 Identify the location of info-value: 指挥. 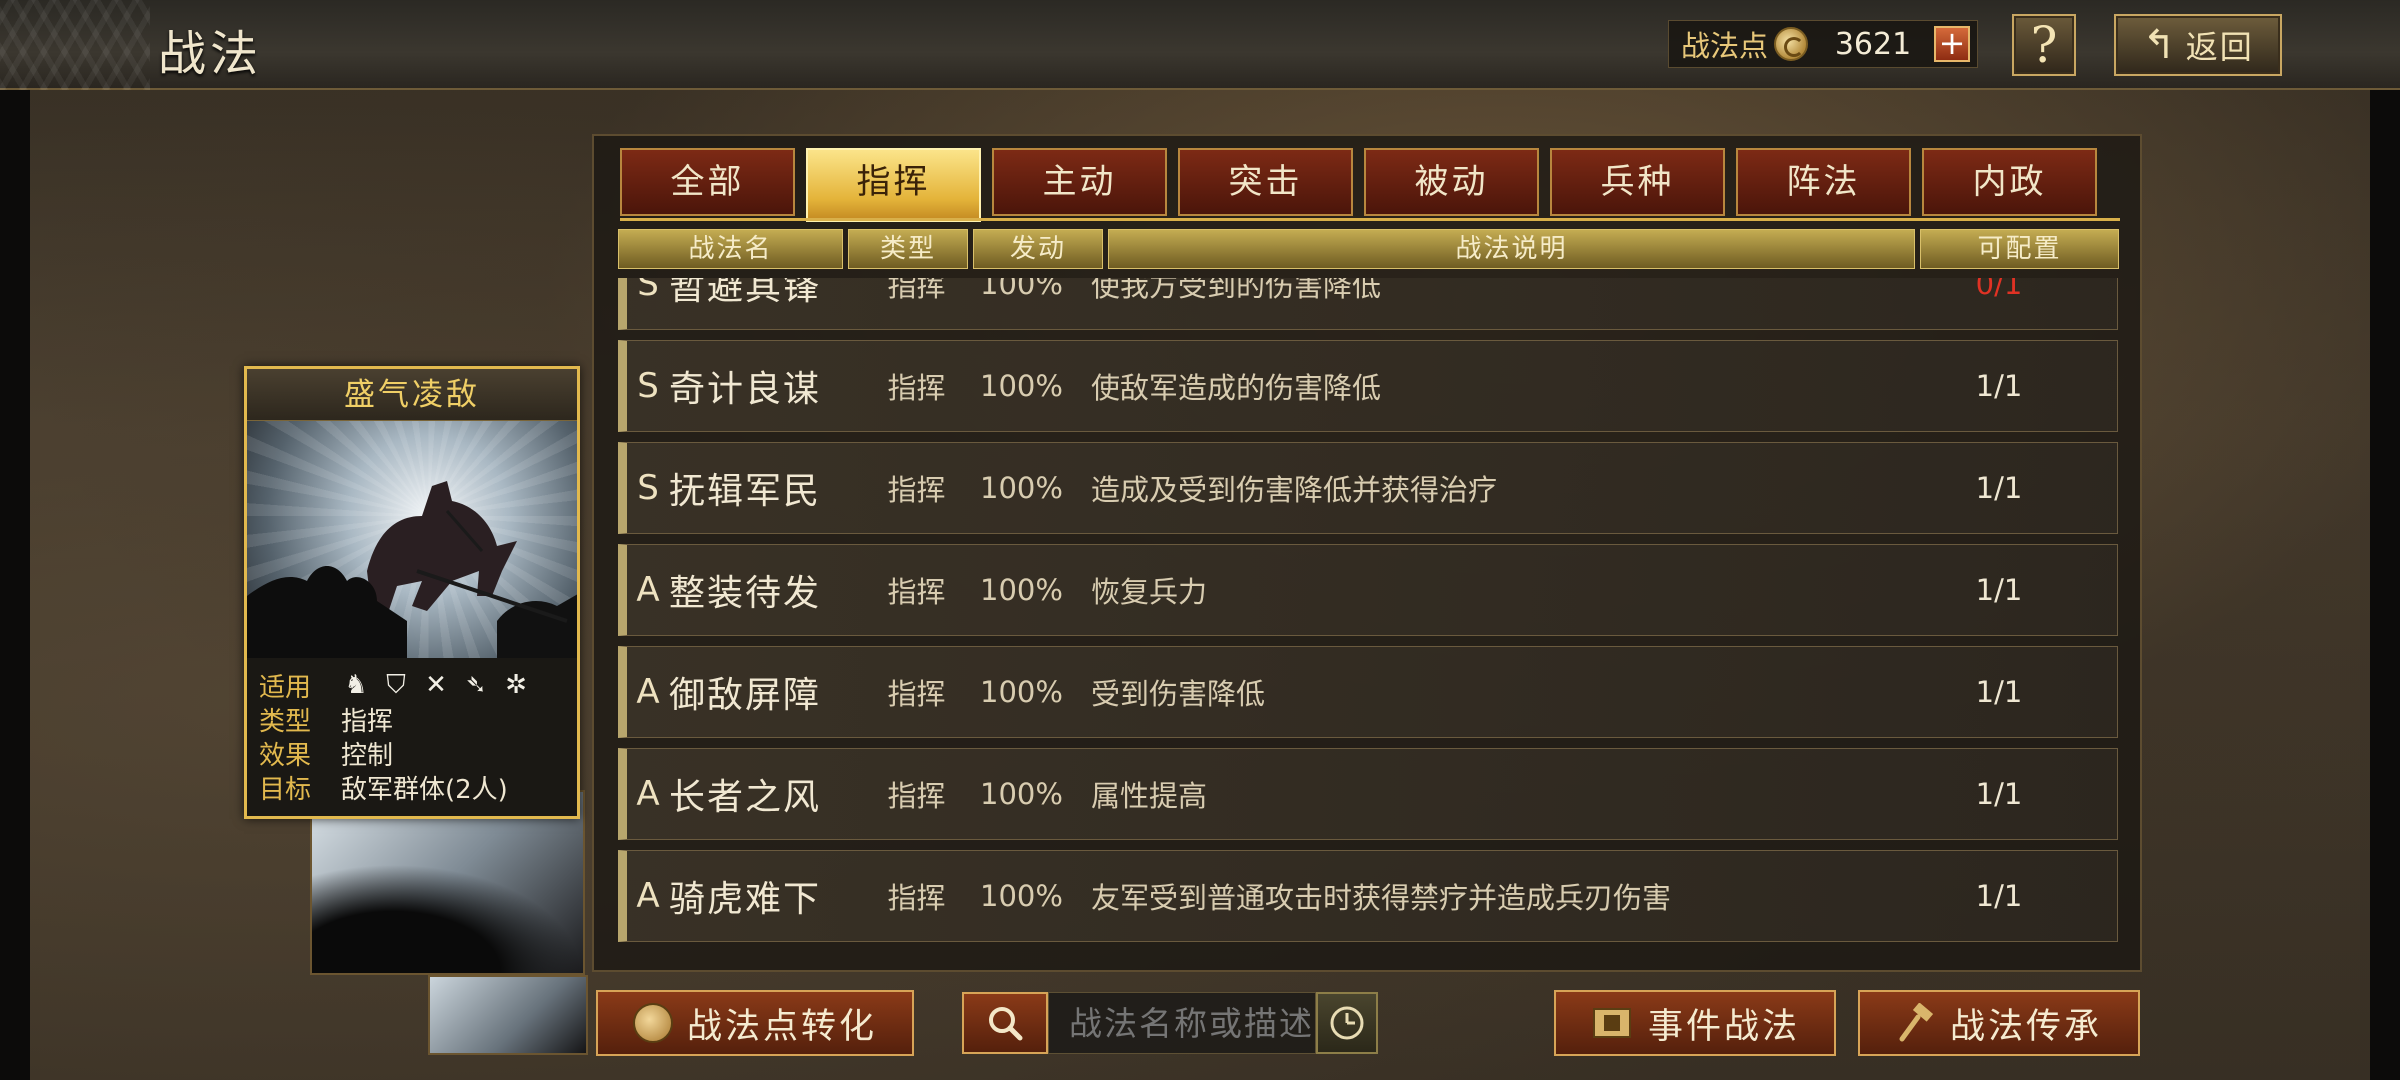
(367, 721).